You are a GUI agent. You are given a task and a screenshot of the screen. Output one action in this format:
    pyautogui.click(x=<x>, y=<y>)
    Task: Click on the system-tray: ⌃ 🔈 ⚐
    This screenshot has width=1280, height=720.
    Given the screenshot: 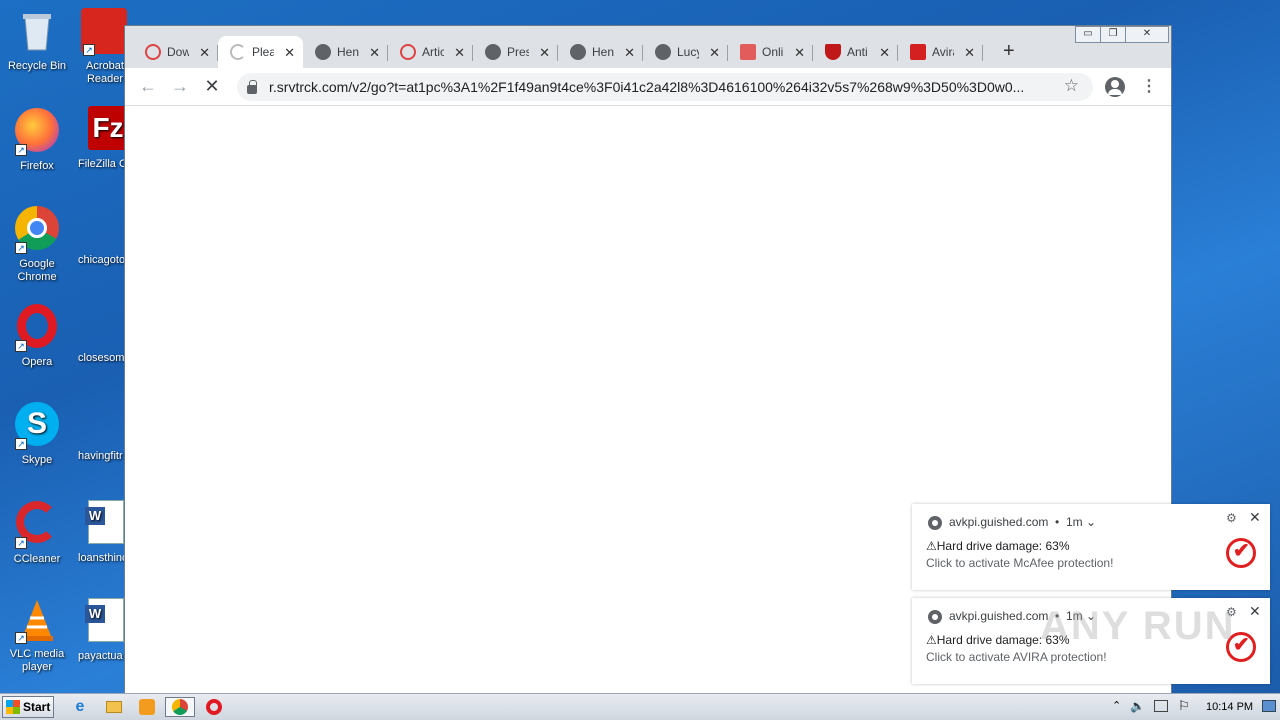 What is the action you would take?
    pyautogui.click(x=1192, y=707)
    